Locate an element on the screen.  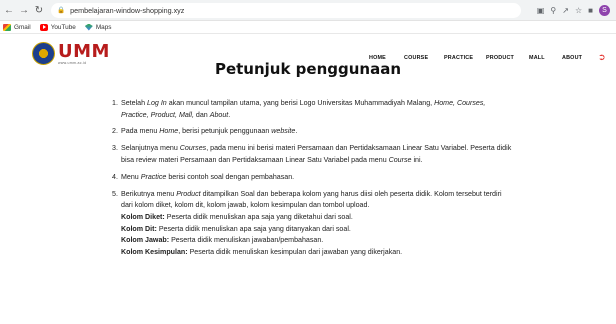
page-title: Petunjuk penggunaan is located at coordinates (308, 69).